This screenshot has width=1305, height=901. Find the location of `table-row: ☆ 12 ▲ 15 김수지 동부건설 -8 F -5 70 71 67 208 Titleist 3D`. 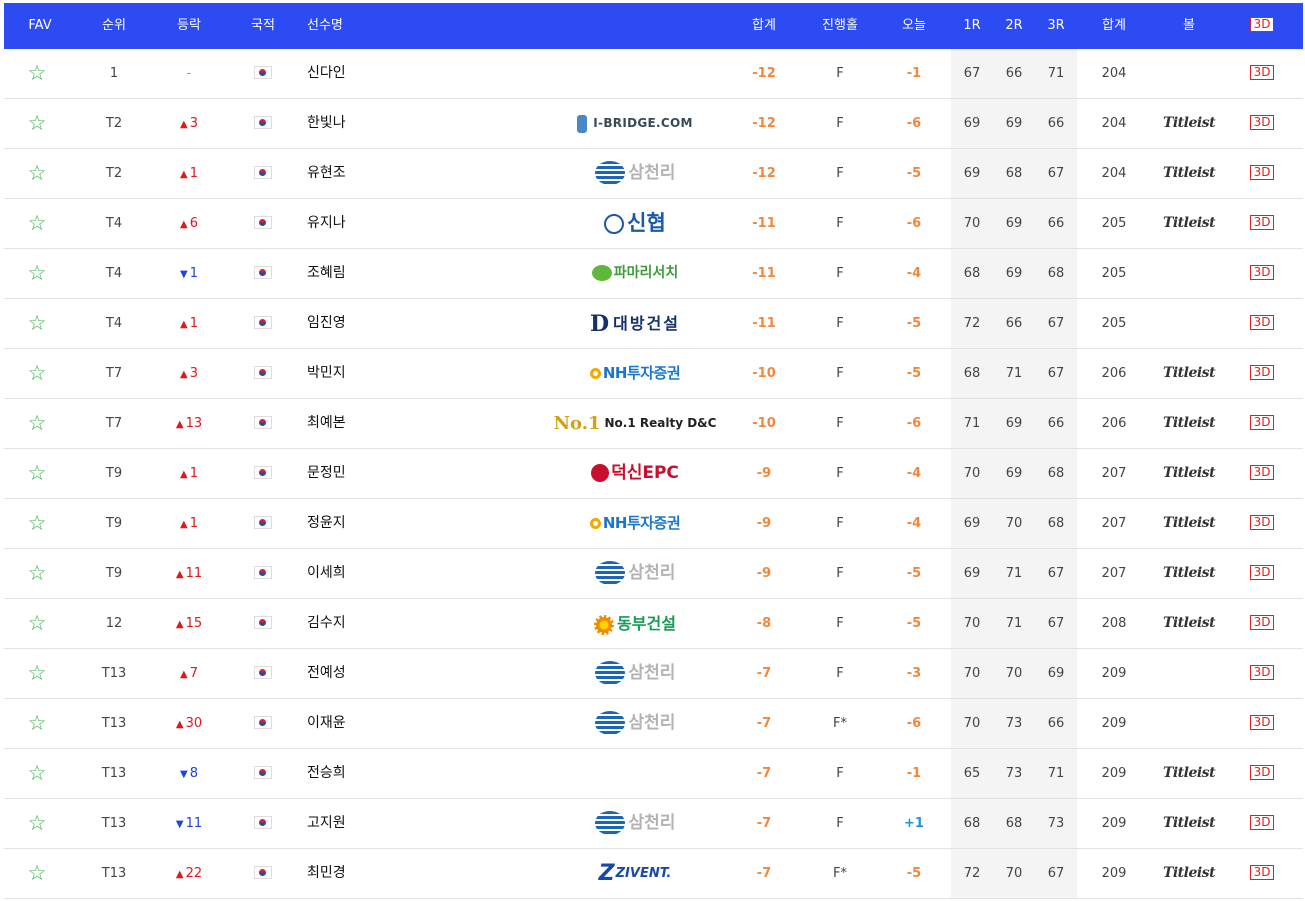

table-row: ☆ 12 ▲ 15 김수지 동부건설 -8 F -5 70 71 67 208 Titleist 3D is located at coordinates (653, 624).